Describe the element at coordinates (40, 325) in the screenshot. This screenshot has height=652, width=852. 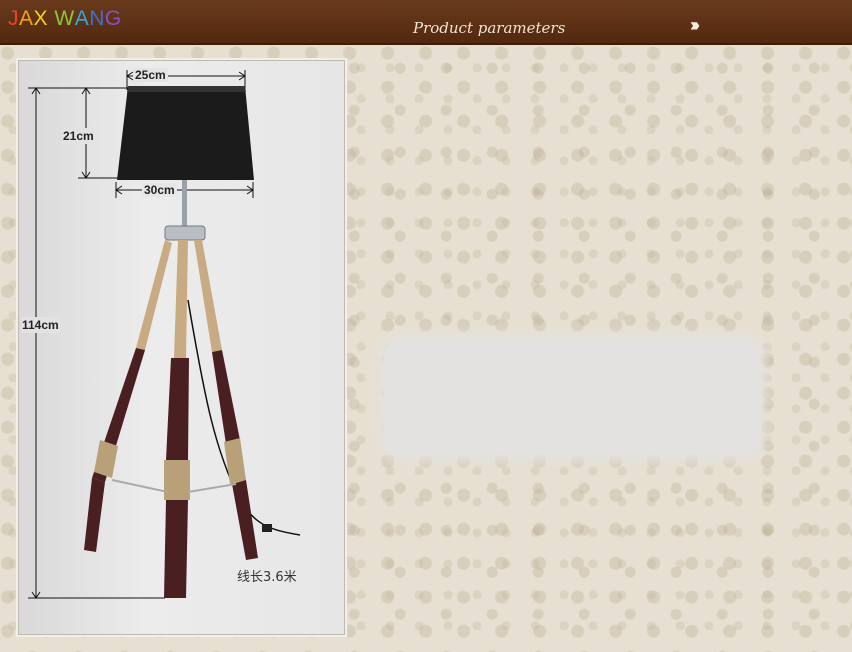
I see `dimension-total-height: 114cm` at that location.